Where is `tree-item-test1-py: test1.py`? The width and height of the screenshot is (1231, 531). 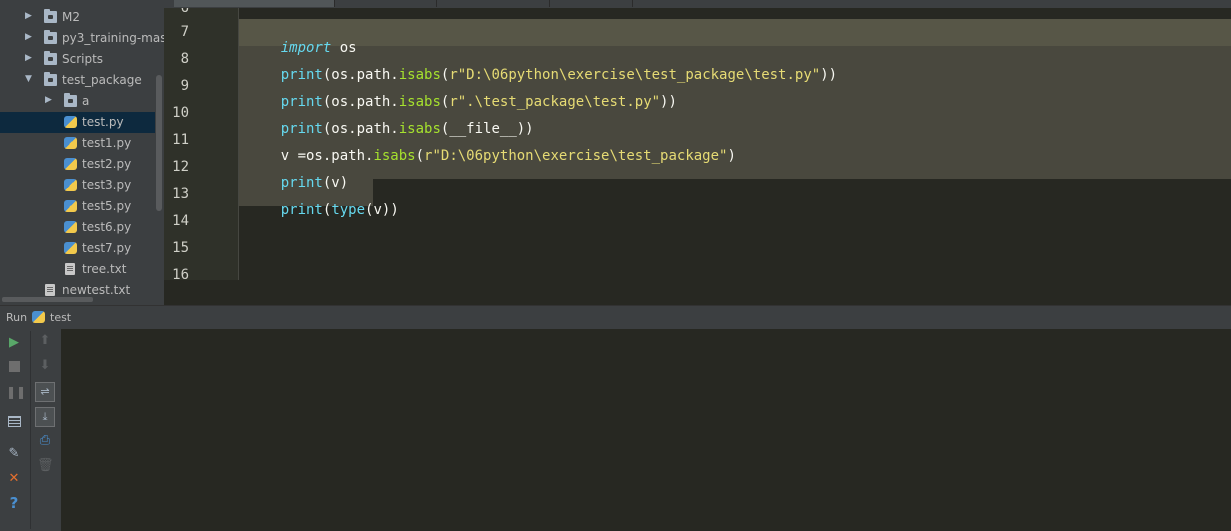 tree-item-test1-py: test1.py is located at coordinates (77, 143).